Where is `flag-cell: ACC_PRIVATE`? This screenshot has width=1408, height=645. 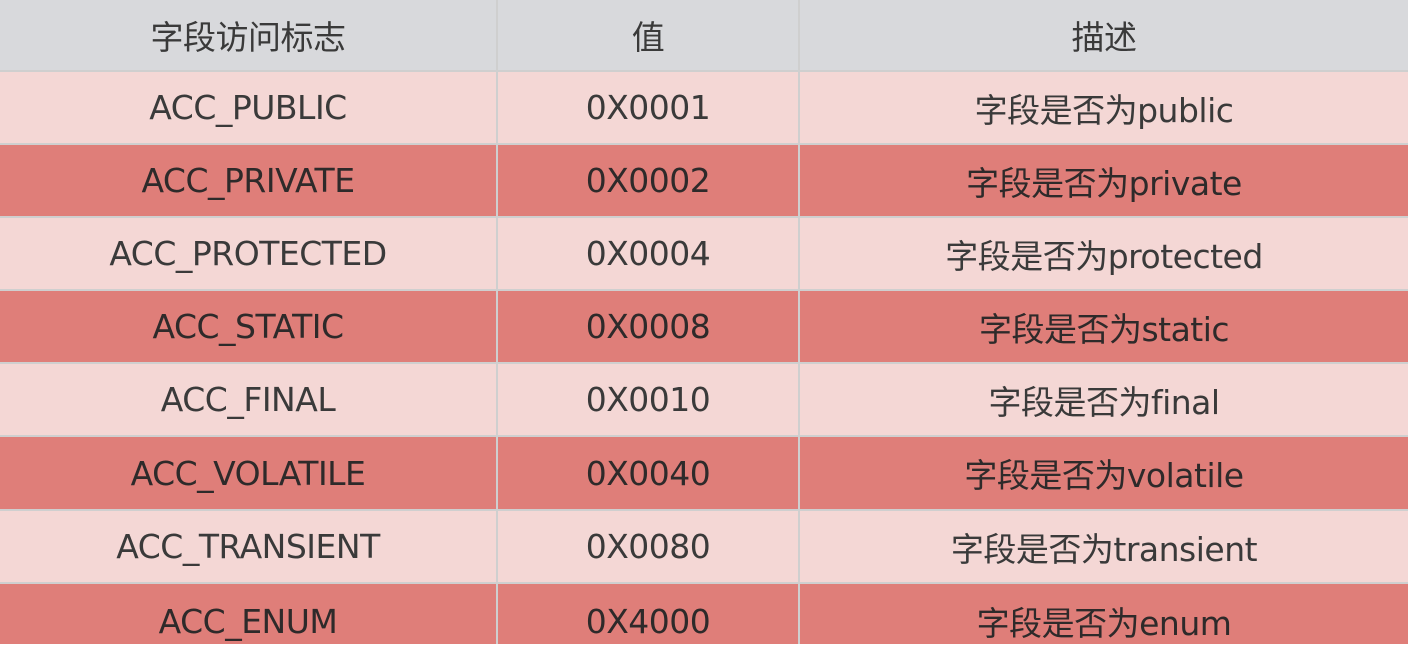
flag-cell: ACC_PRIVATE is located at coordinates (249, 180).